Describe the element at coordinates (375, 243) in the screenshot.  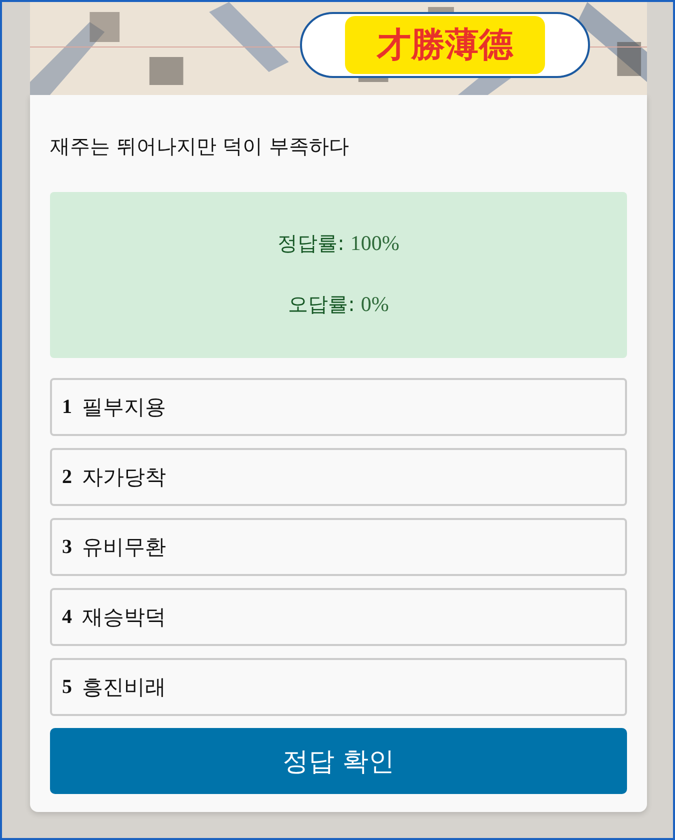
I see `stat-value: 100%` at that location.